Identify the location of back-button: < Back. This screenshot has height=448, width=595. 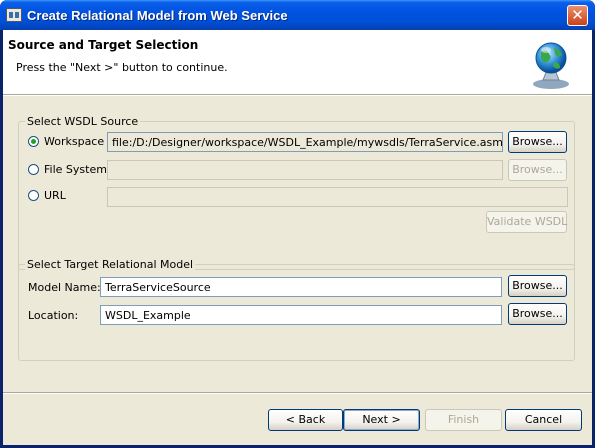
(305, 420).